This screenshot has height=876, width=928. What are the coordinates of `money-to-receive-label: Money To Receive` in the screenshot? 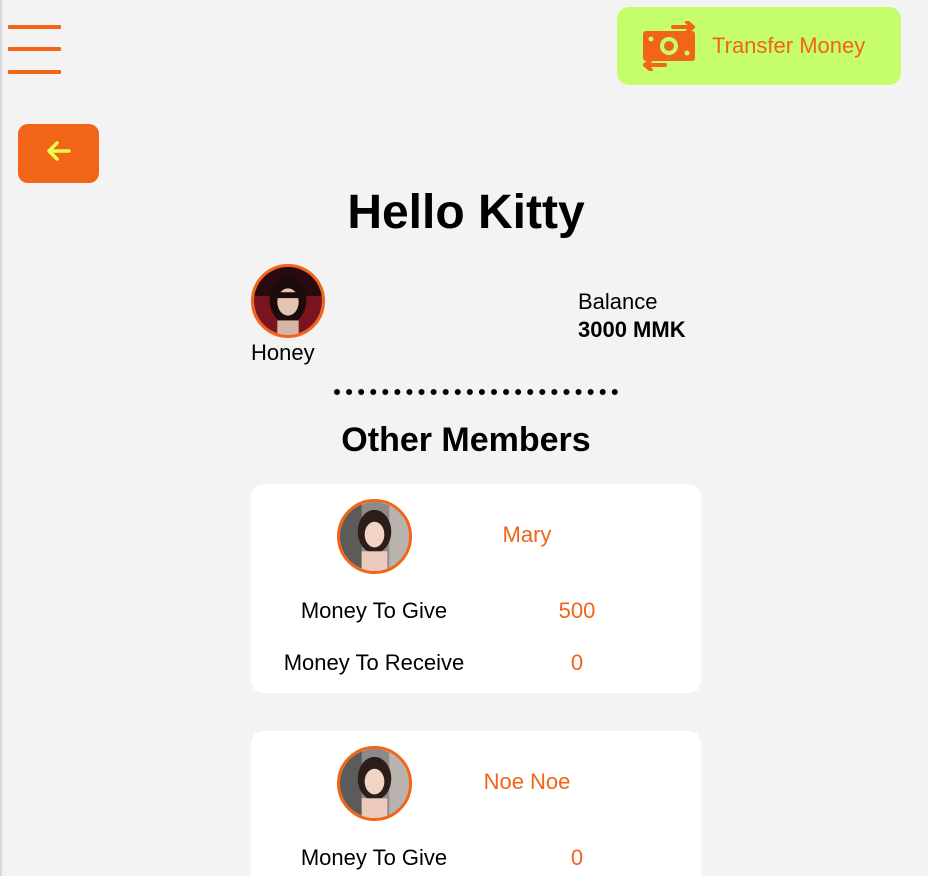 It's located at (374, 662).